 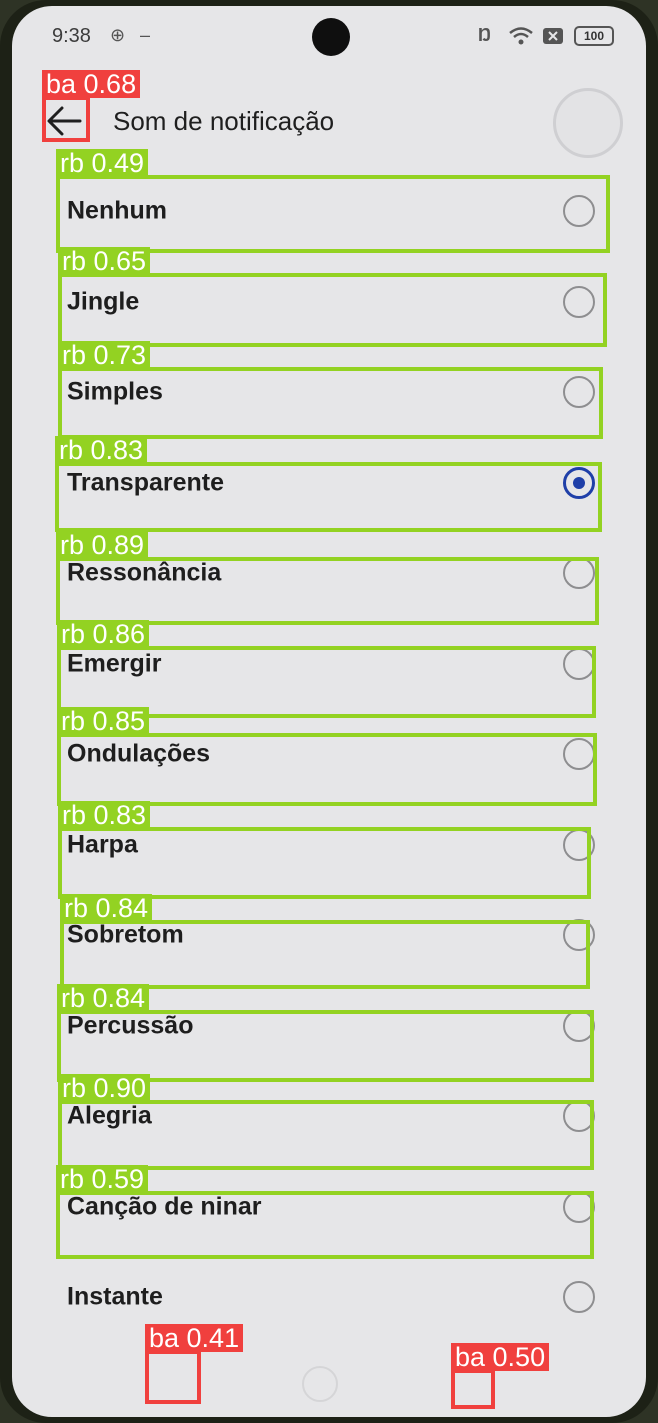 I want to click on option-label: Transparente, so click(x=146, y=482).